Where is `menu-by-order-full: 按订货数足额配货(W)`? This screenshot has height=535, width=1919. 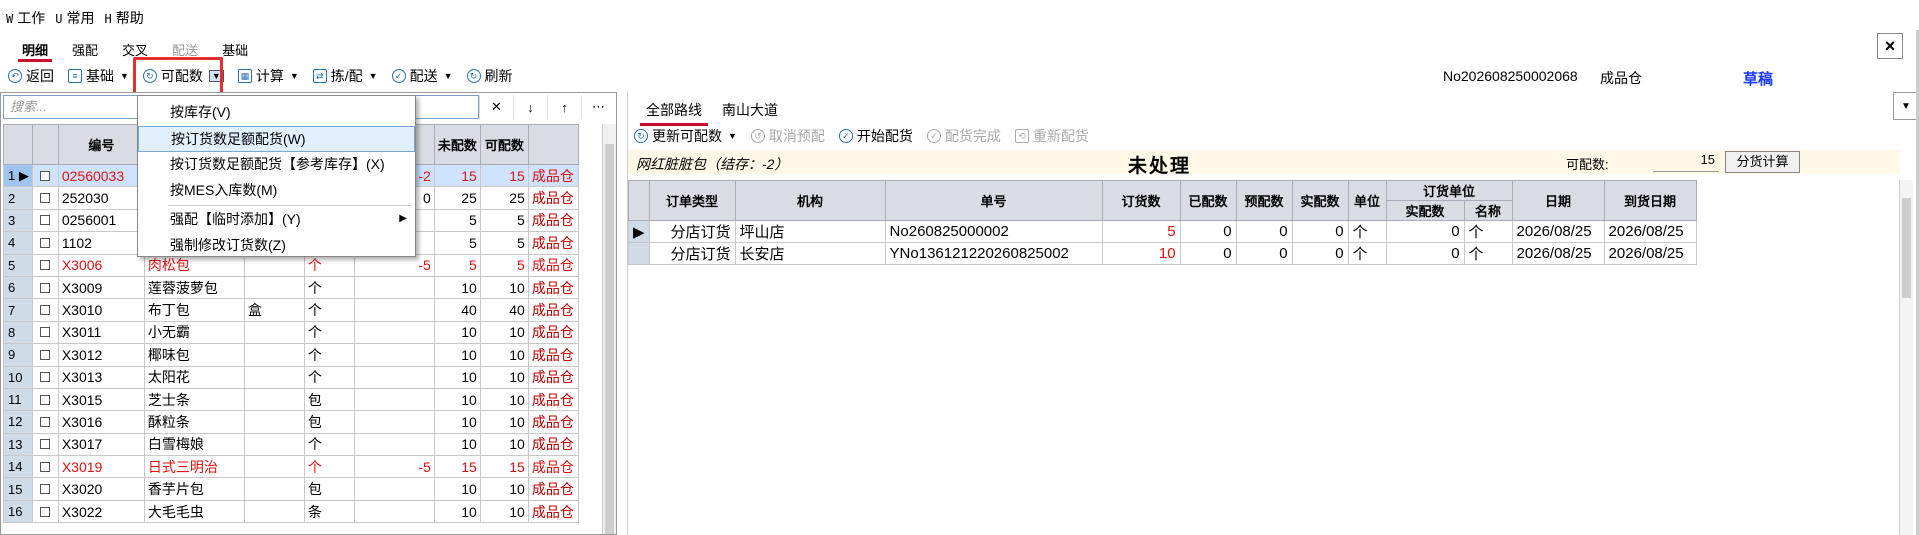 menu-by-order-full: 按订货数足额配货(W) is located at coordinates (276, 139).